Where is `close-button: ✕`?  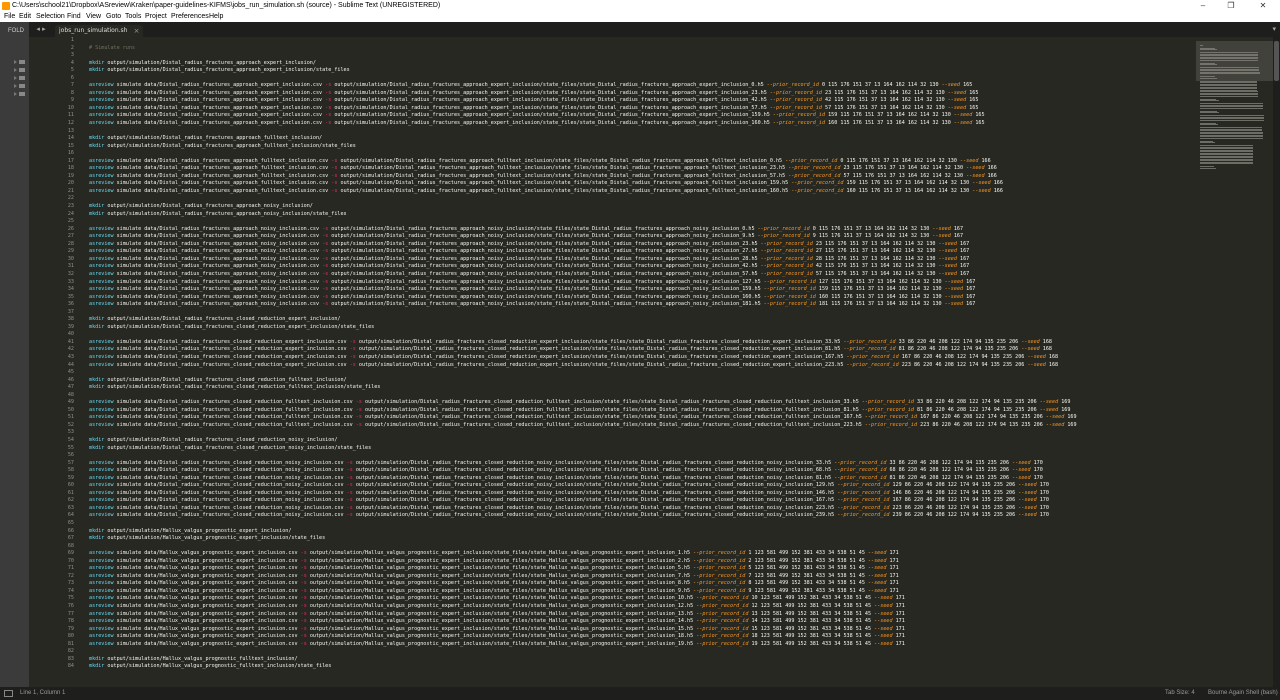 close-button: ✕ is located at coordinates (1263, 6).